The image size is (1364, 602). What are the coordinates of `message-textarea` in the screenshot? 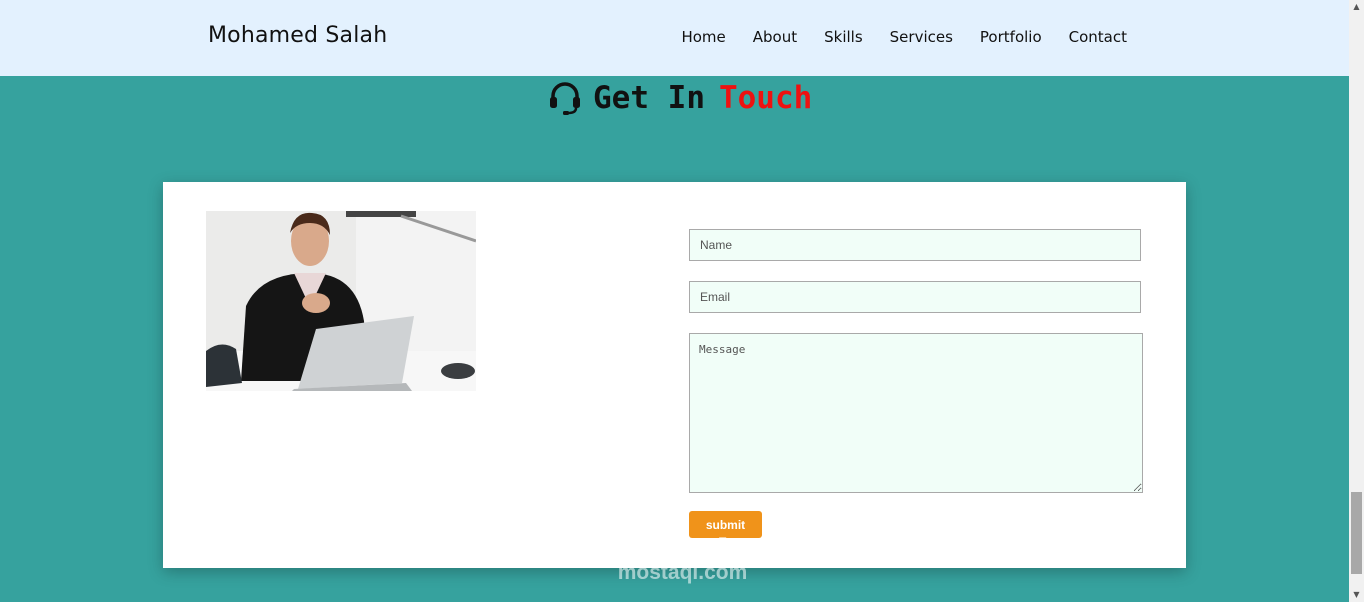 It's located at (916, 413).